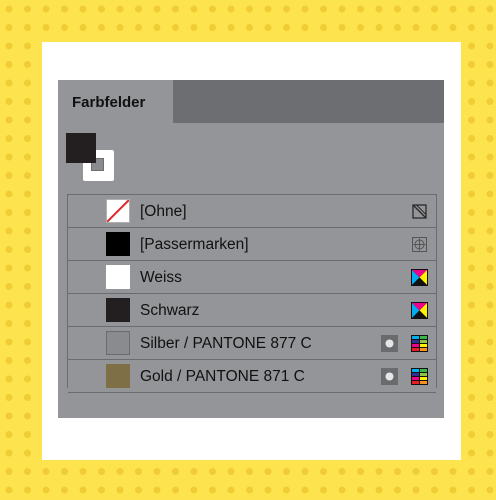  I want to click on tab-farbfelder: Farbfelder, so click(115, 101).